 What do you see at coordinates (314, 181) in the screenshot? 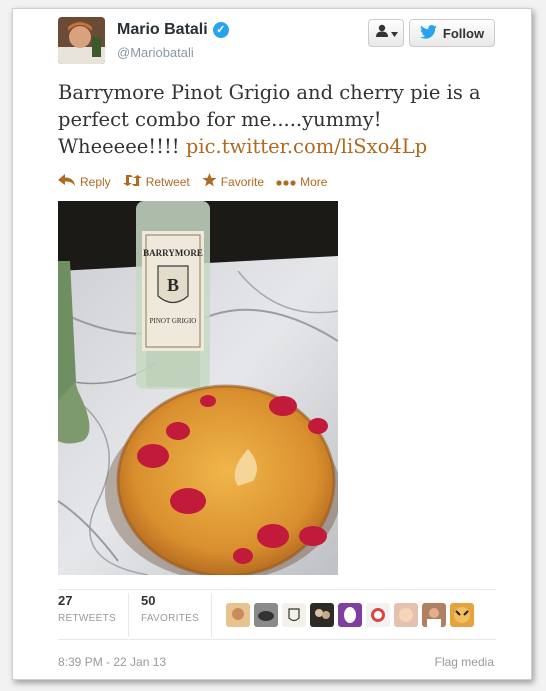
I see `more-label: More` at bounding box center [314, 181].